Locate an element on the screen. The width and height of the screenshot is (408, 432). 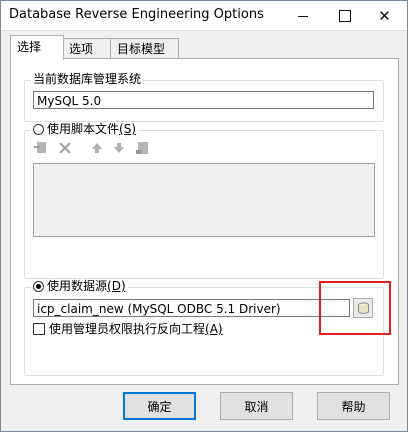
tab-selection: 选择 is located at coordinates (37, 47).